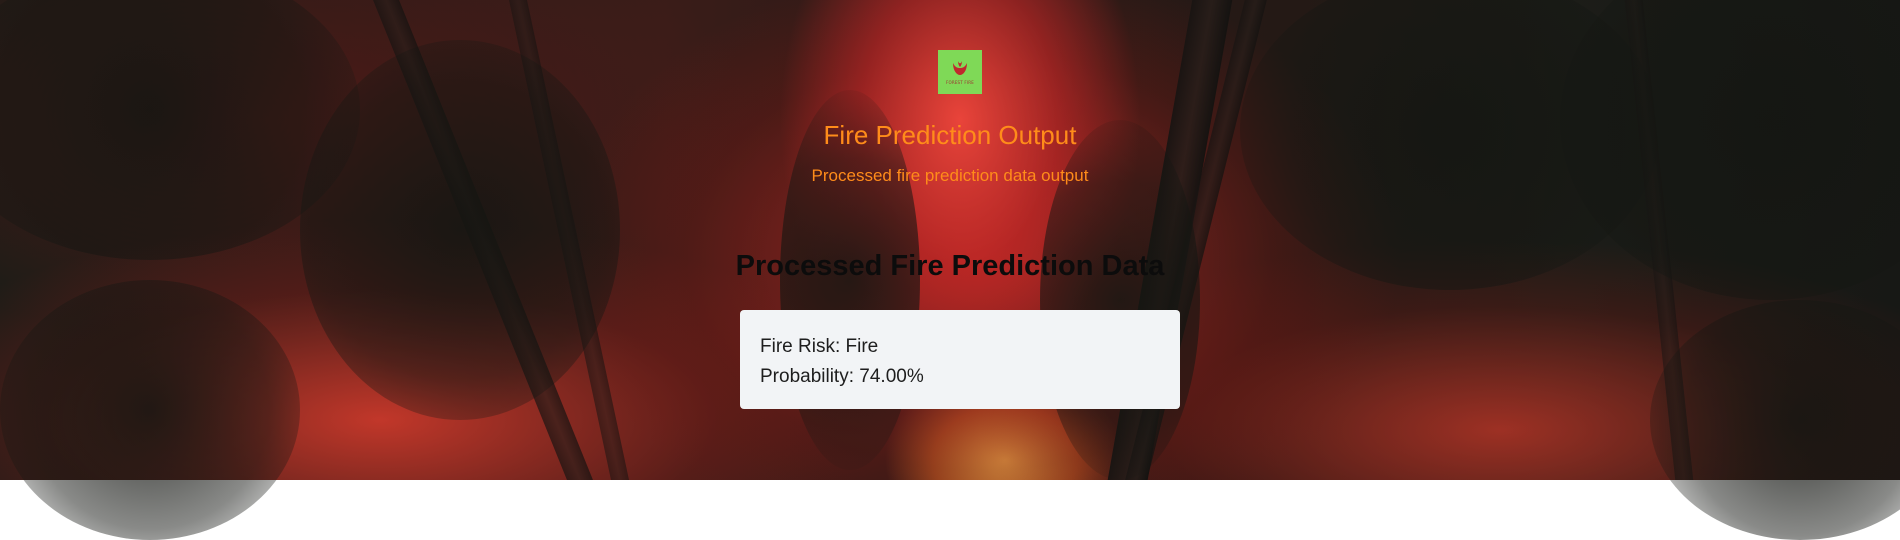 The width and height of the screenshot is (1900, 540). Describe the element at coordinates (950, 175) in the screenshot. I see `page-subtitle: Processed fire prediction data output` at that location.